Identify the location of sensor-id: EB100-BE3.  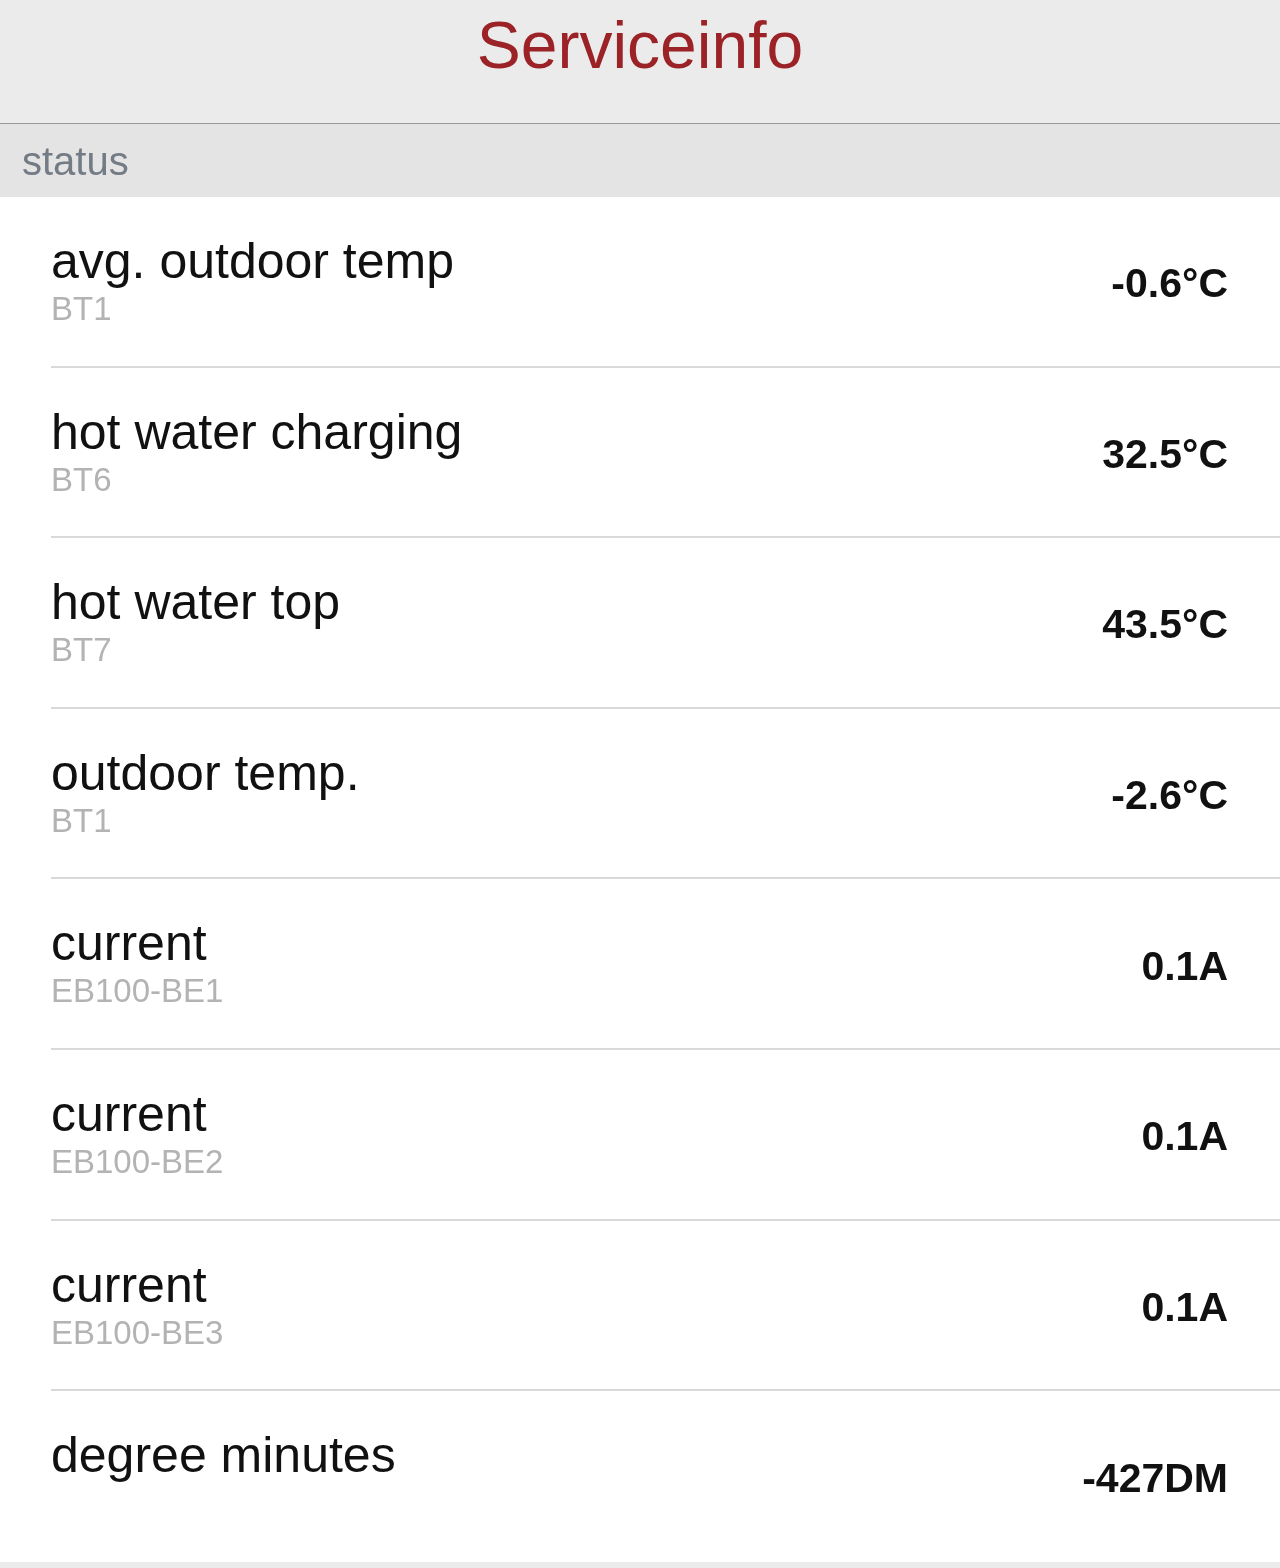
(137, 1332).